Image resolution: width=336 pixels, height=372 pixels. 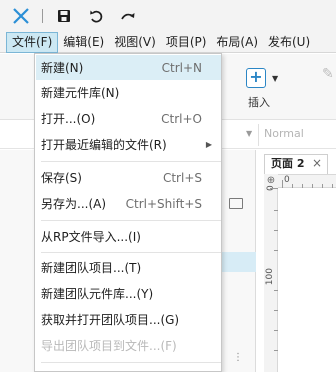 I want to click on save-icon, so click(x=64, y=16).